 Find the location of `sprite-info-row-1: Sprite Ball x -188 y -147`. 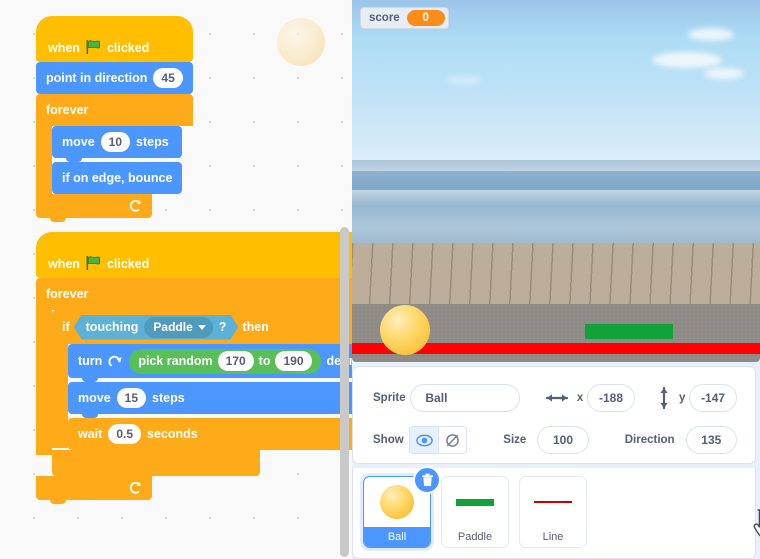

sprite-info-row-1: Sprite Ball x -188 y -147 is located at coordinates (555, 398).